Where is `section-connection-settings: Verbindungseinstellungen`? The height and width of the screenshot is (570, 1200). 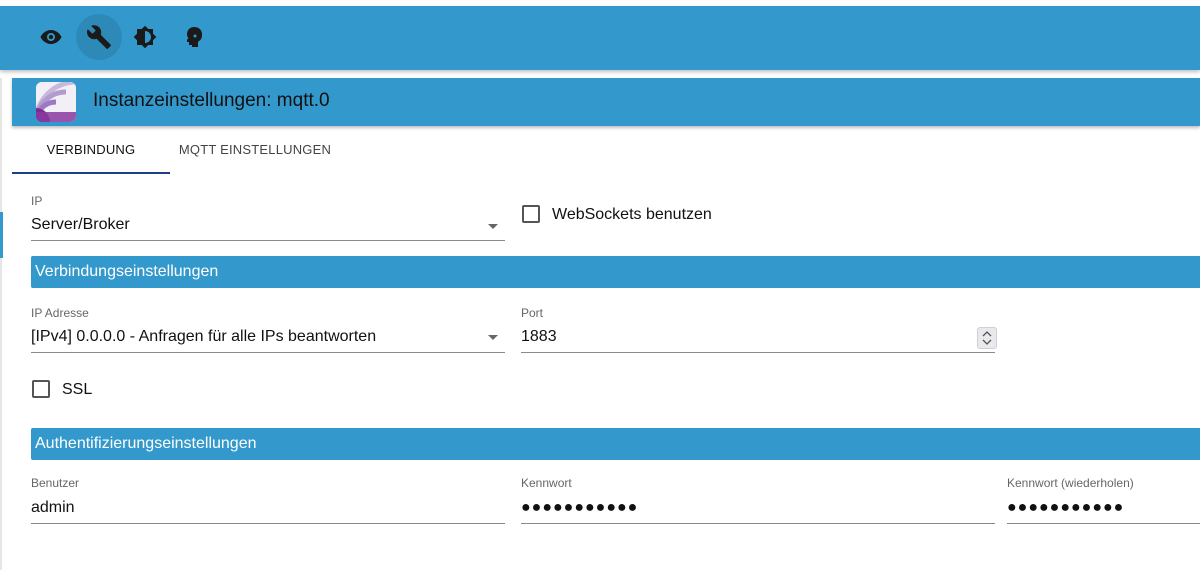 section-connection-settings: Verbindungseinstellungen is located at coordinates (615, 272).